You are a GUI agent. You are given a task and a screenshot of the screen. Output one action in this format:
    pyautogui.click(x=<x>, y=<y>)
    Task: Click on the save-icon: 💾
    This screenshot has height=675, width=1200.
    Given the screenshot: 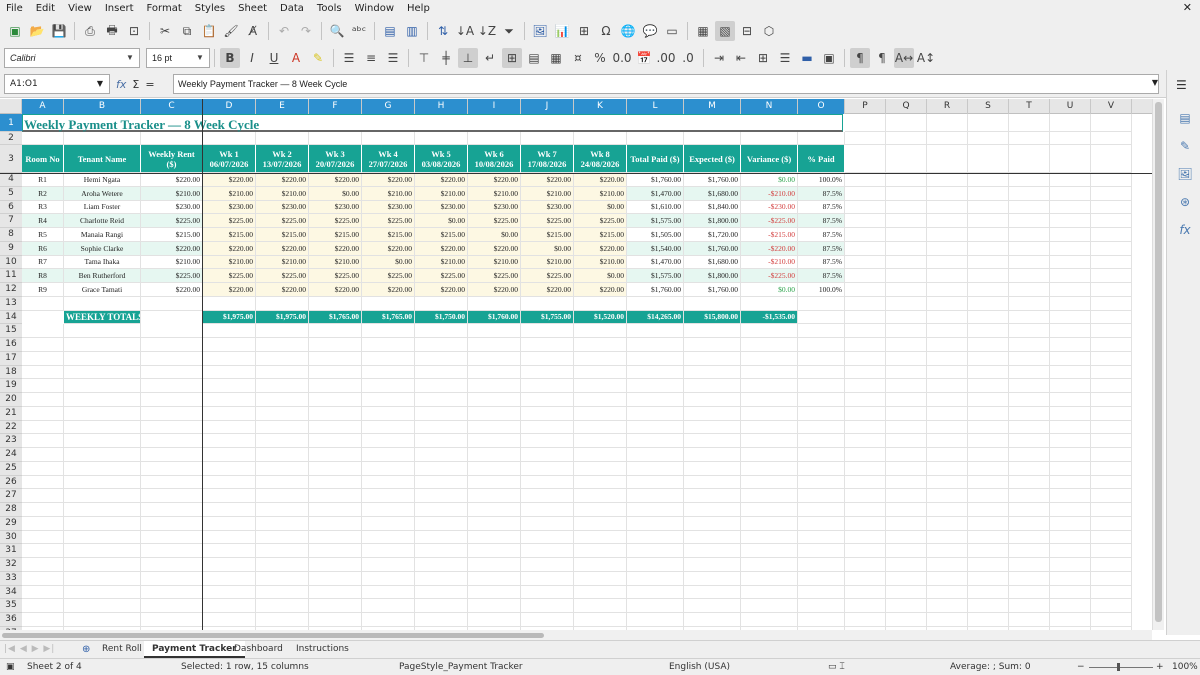 What is the action you would take?
    pyautogui.click(x=59, y=31)
    